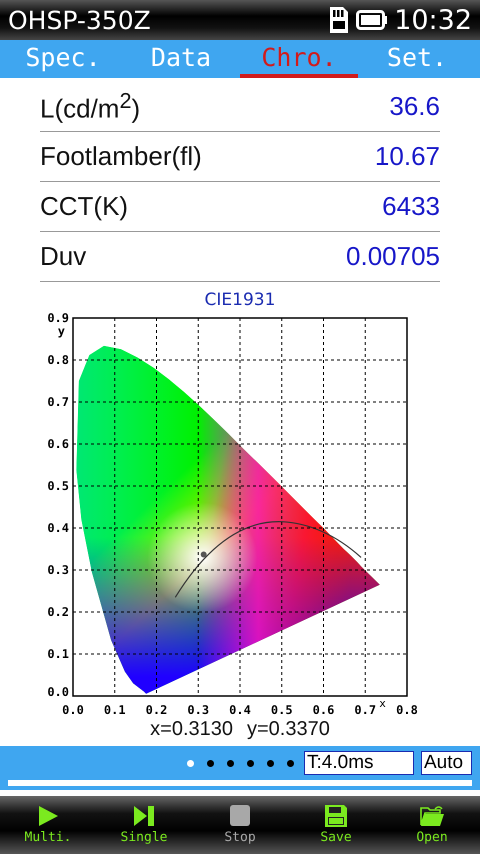 The height and width of the screenshot is (854, 480). What do you see at coordinates (414, 106) in the screenshot?
I see `reading-value: 36.6` at bounding box center [414, 106].